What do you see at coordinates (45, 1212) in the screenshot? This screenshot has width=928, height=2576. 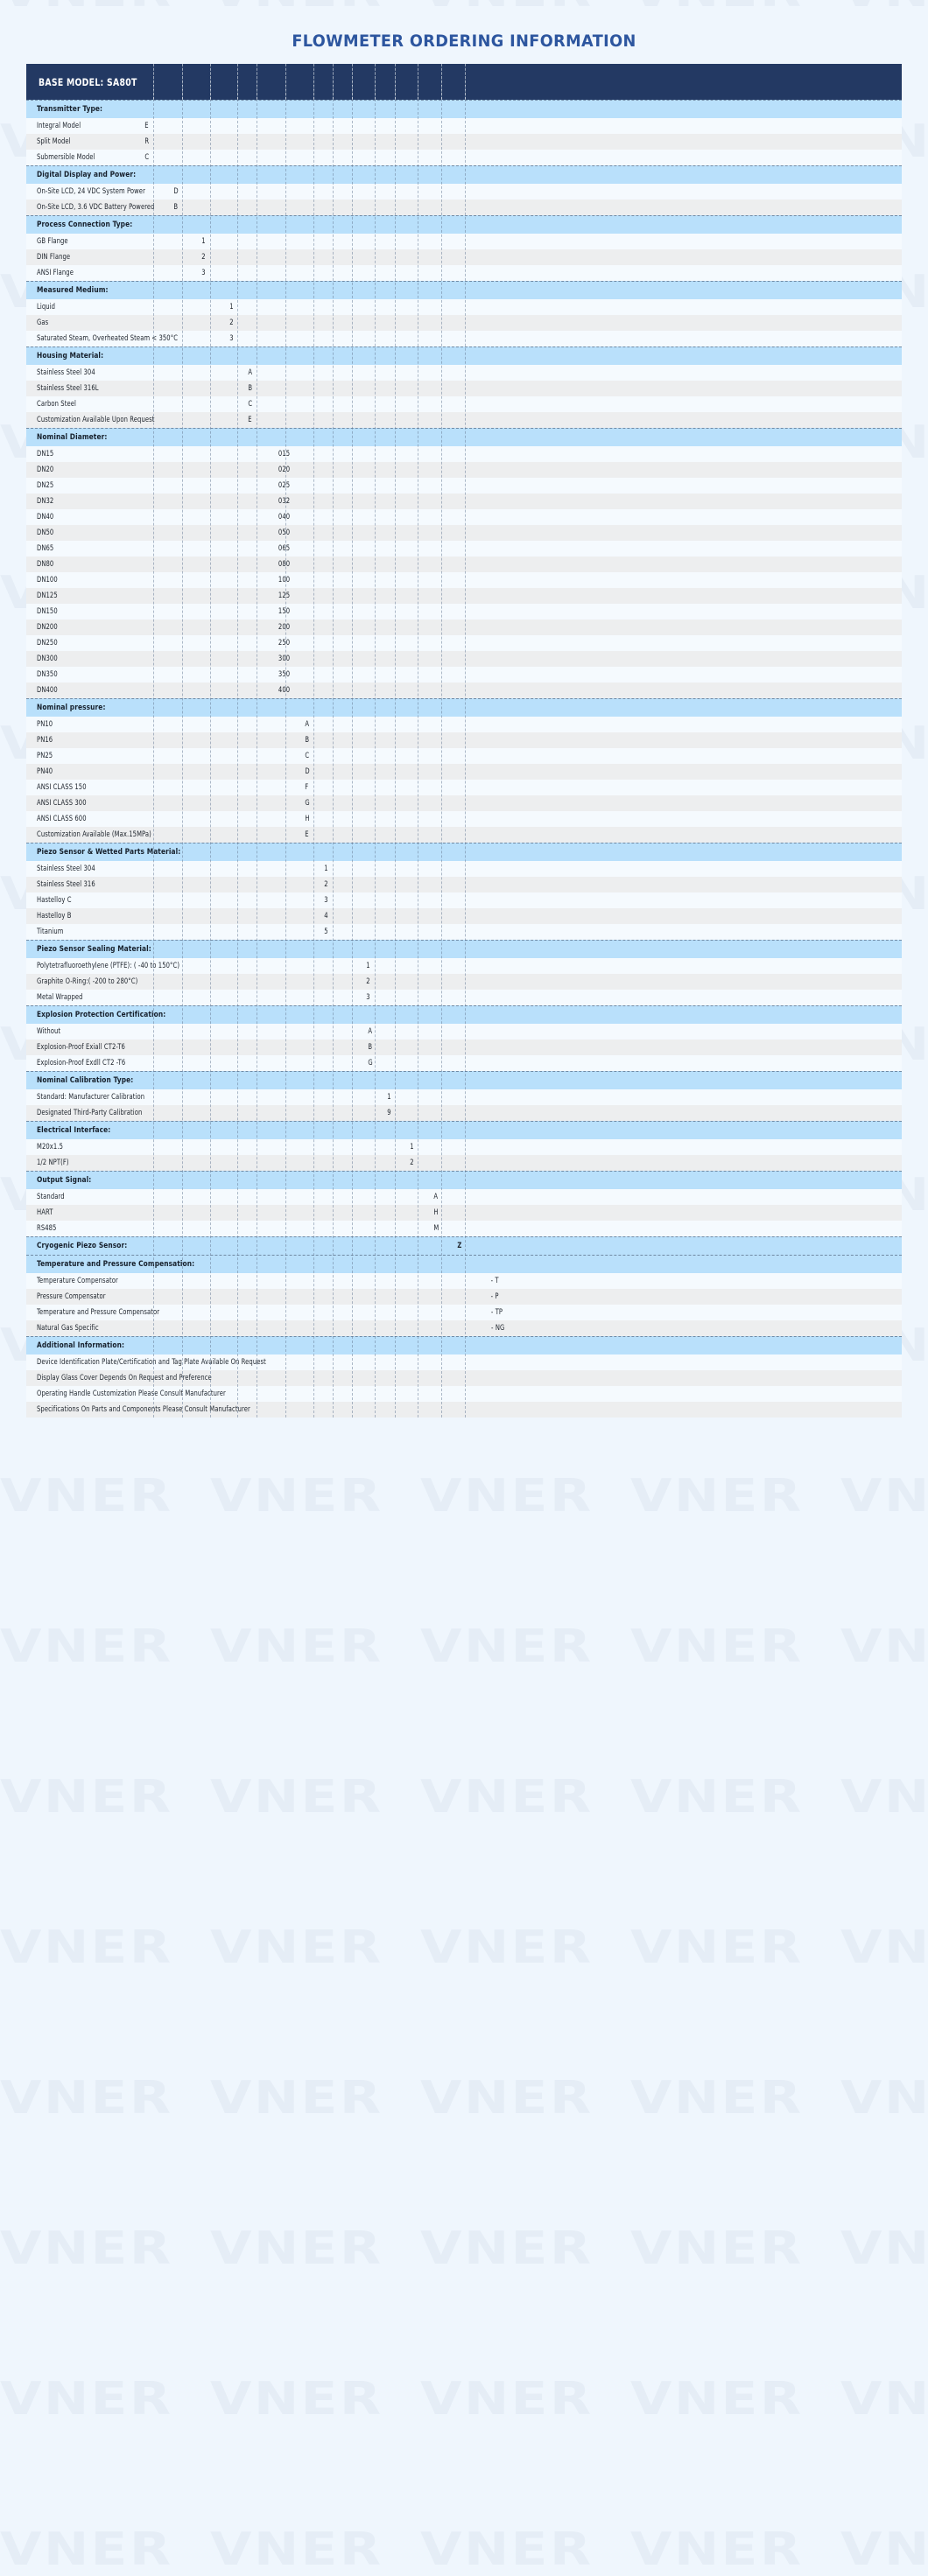 I see `option-label: HART` at bounding box center [45, 1212].